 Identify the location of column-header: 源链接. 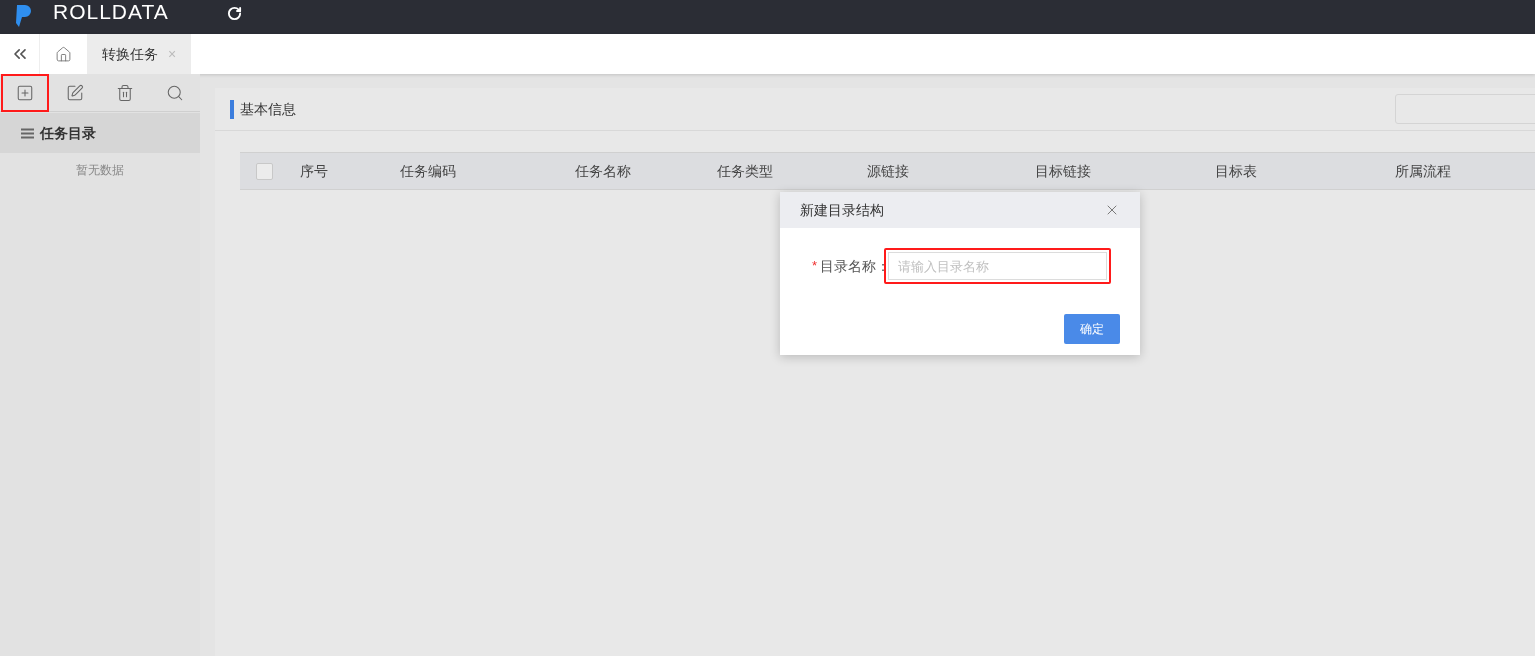
(888, 171).